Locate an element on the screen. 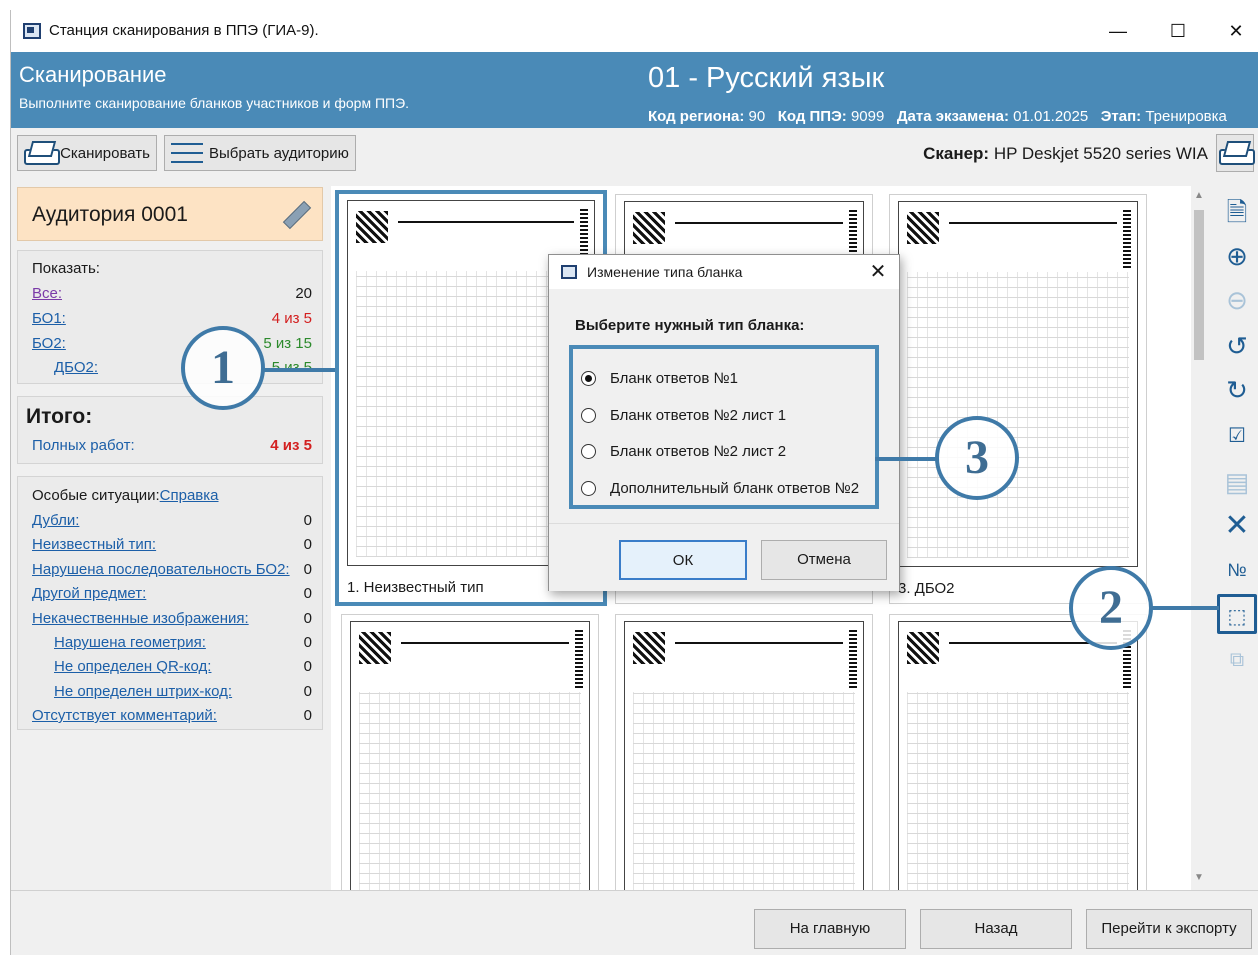  minimize-button: — is located at coordinates (1118, 31).